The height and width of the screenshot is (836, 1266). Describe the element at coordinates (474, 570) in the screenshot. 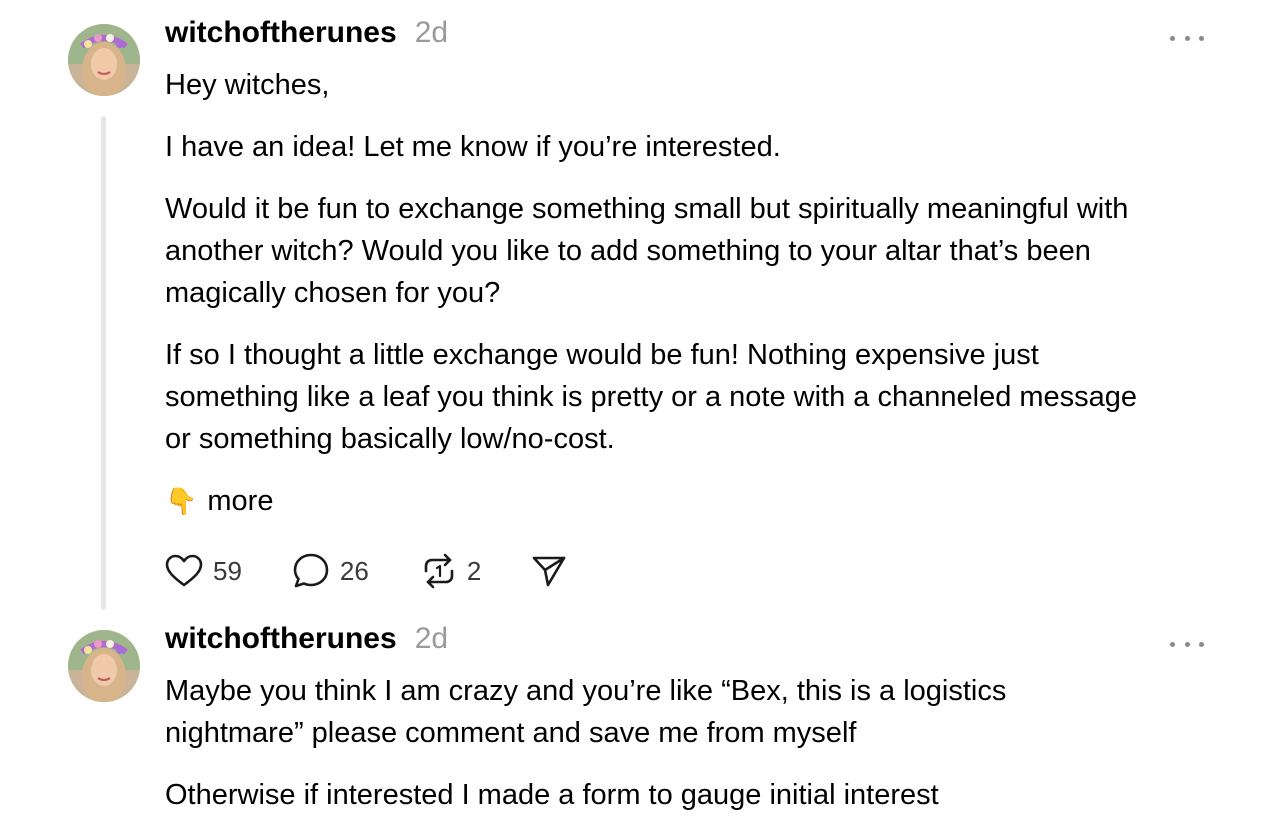

I see `repost-count: 2` at that location.